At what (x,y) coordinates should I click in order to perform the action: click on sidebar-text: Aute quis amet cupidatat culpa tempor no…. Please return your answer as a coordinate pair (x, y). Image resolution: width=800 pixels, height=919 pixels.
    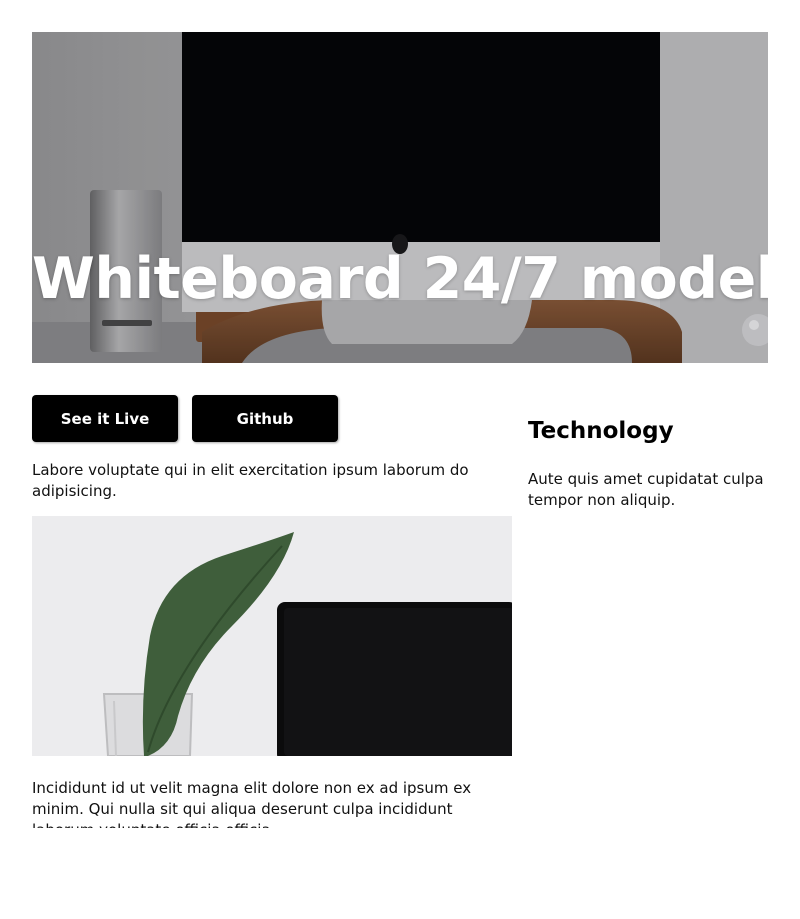
    Looking at the image, I should click on (646, 489).